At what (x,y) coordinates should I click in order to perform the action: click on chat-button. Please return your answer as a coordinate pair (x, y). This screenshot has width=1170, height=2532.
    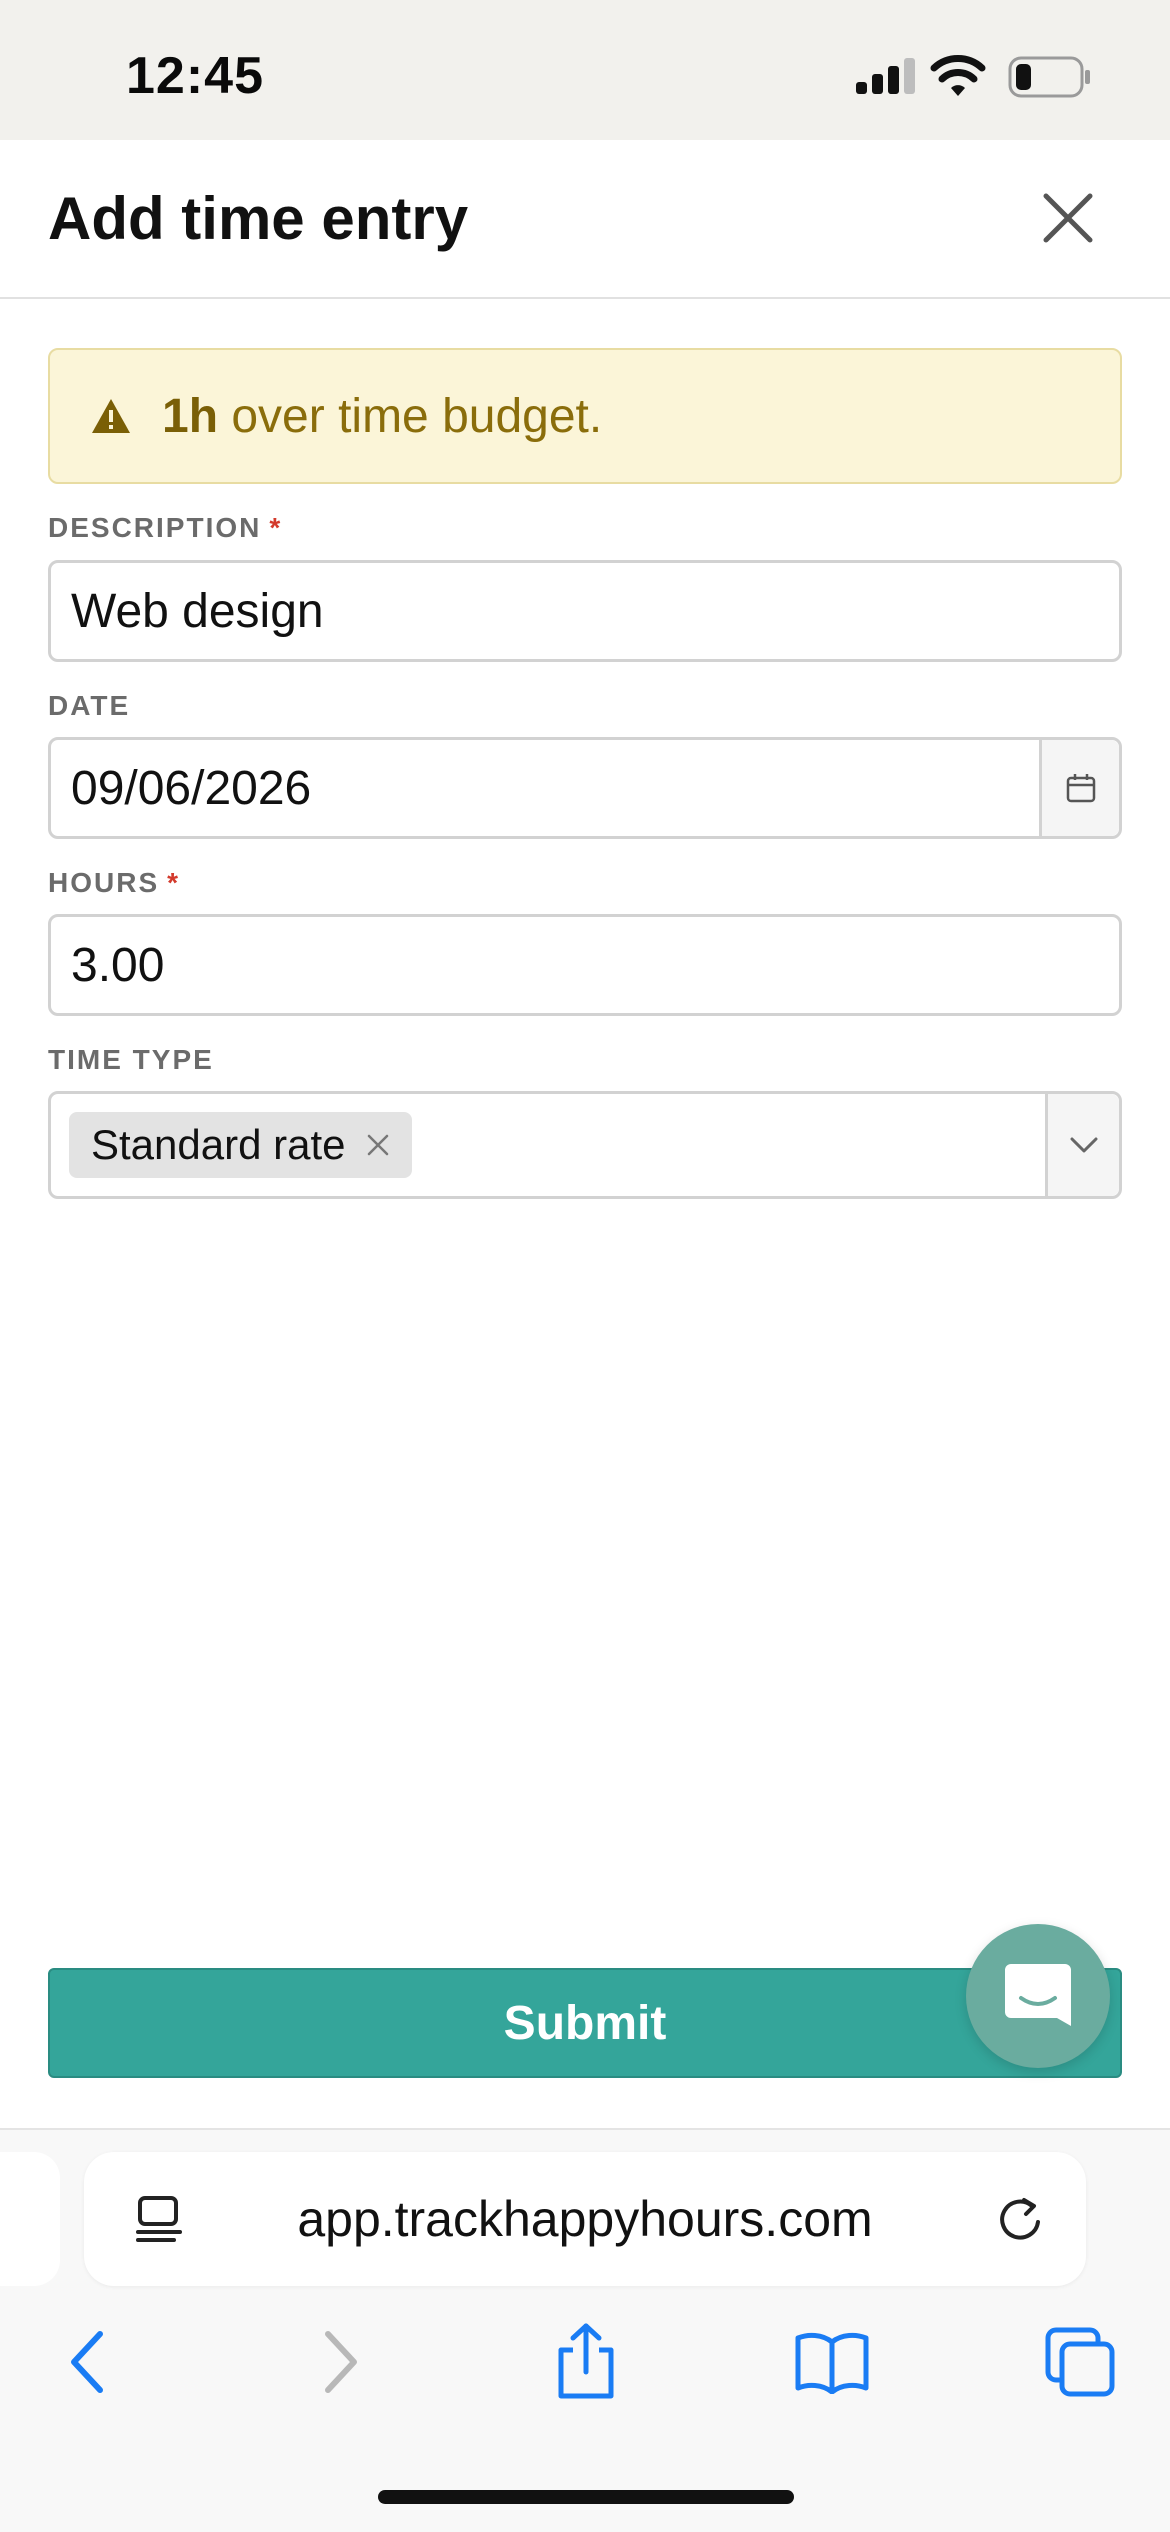
    Looking at the image, I should click on (1038, 1996).